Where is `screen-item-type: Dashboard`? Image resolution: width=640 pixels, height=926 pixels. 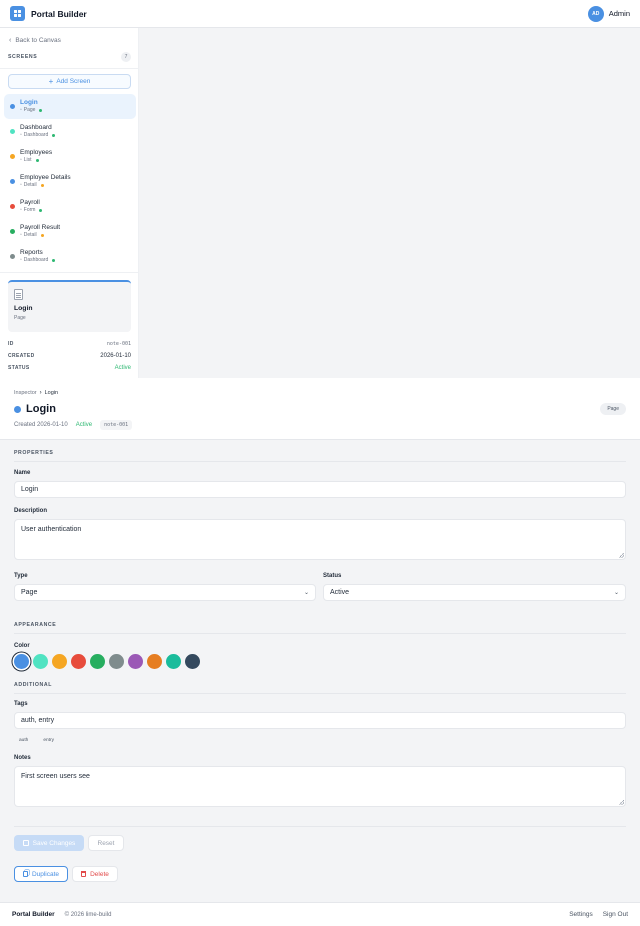
screen-item-type: Dashboard is located at coordinates (36, 135).